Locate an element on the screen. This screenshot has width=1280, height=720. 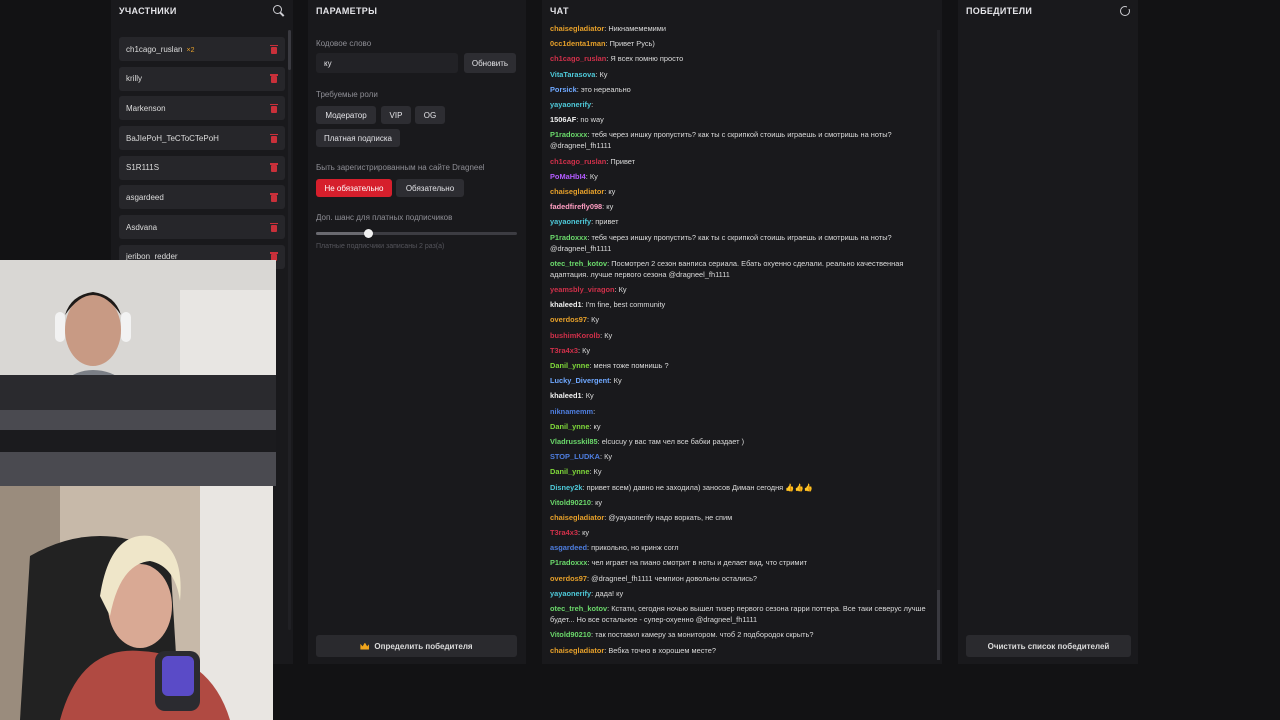
chat-message: Danil_ynne: ку is located at coordinates (740, 426).